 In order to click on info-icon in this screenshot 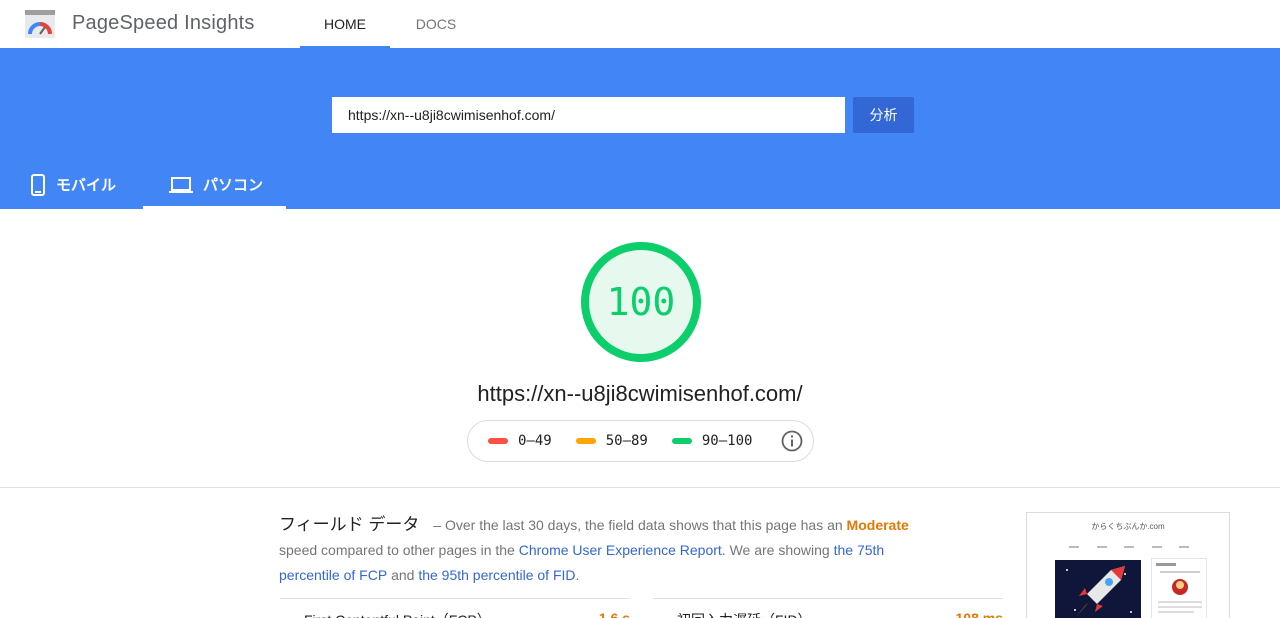, I will do `click(792, 441)`.